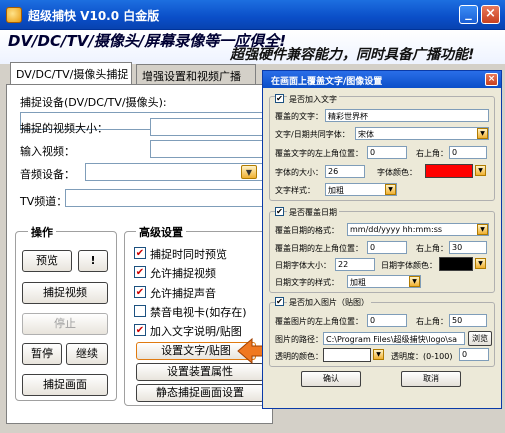 This screenshot has height=433, width=505. Describe the element at coordinates (64, 128) in the screenshot. I see `size-label: 捕捉的视频大小：` at that location.